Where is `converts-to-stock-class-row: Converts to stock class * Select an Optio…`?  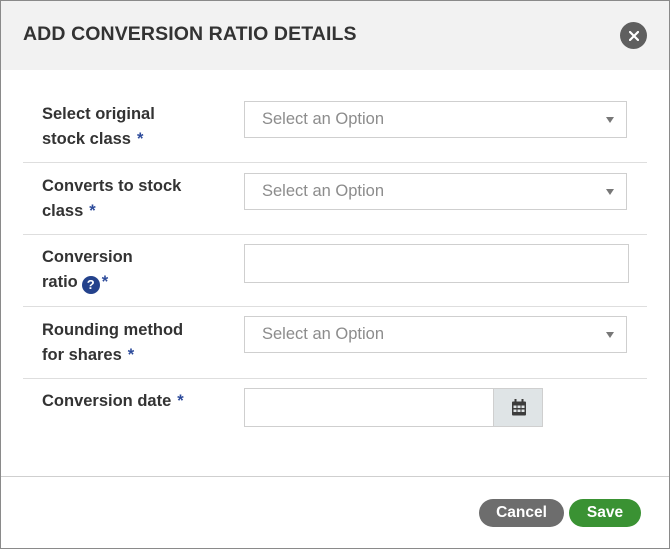
converts-to-stock-class-row: Converts to stock class * Select an Optio… is located at coordinates (335, 198).